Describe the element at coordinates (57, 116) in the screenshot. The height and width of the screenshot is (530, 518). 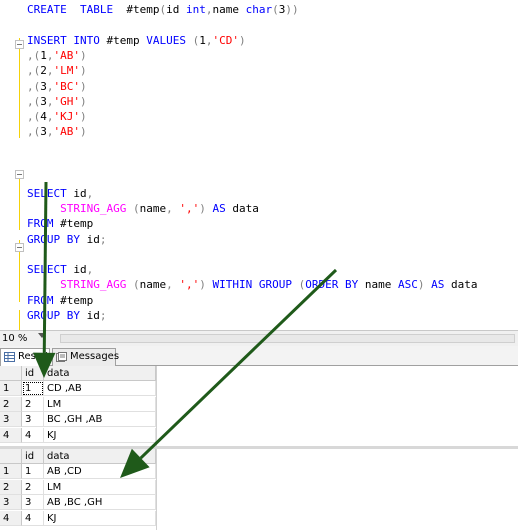
I see `code-line: ,(4,'KJ')` at that location.